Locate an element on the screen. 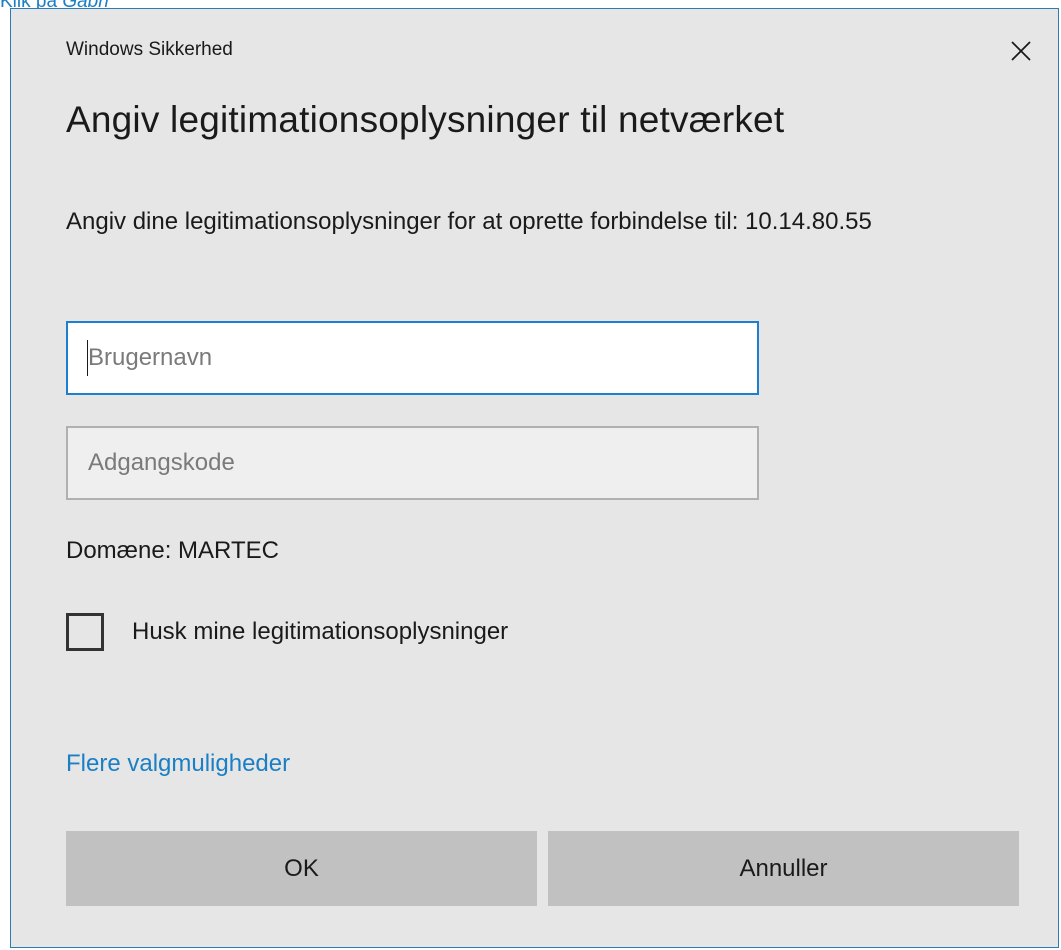  window-title: Windows Sikkerhed is located at coordinates (149, 49).